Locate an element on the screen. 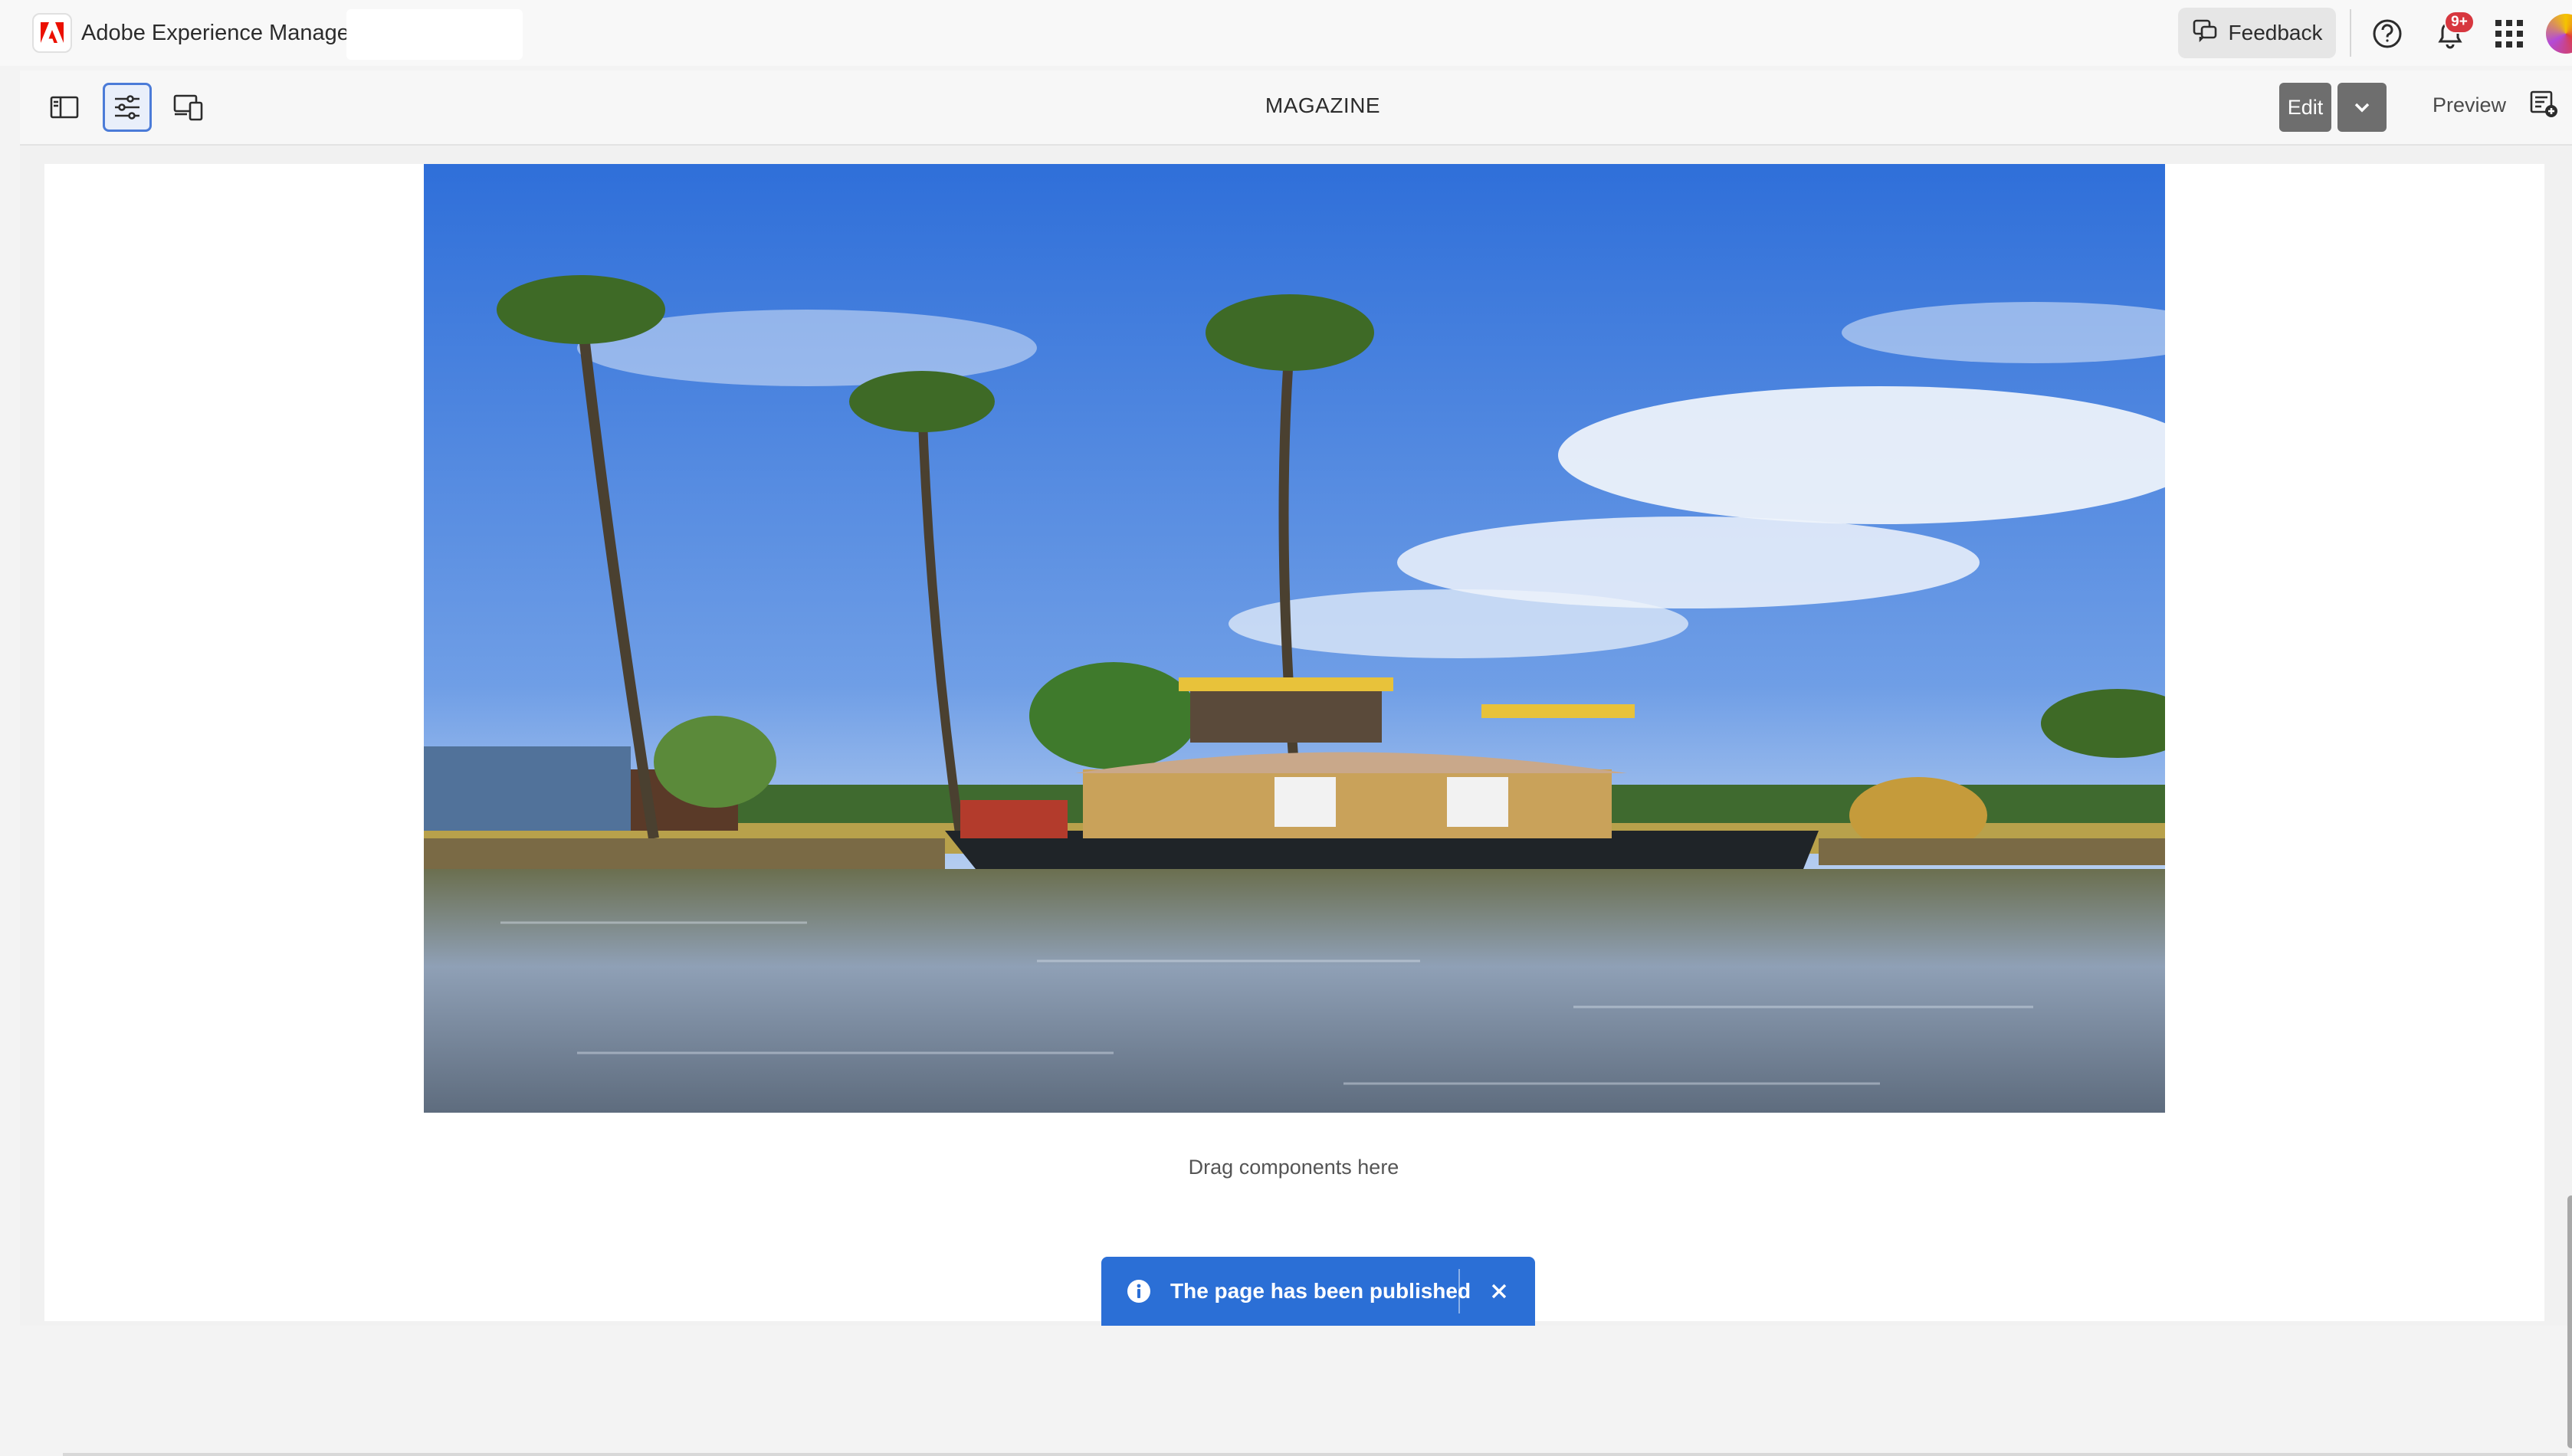 This screenshot has height=1456, width=2572. publish-toast: The page has been published is located at coordinates (1318, 1291).